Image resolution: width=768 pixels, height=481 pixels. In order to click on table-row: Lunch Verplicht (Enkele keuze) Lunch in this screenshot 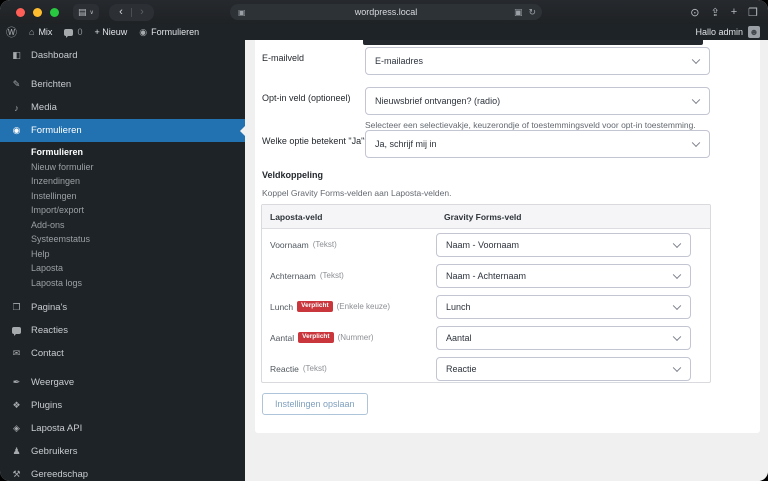, I will do `click(486, 306)`.